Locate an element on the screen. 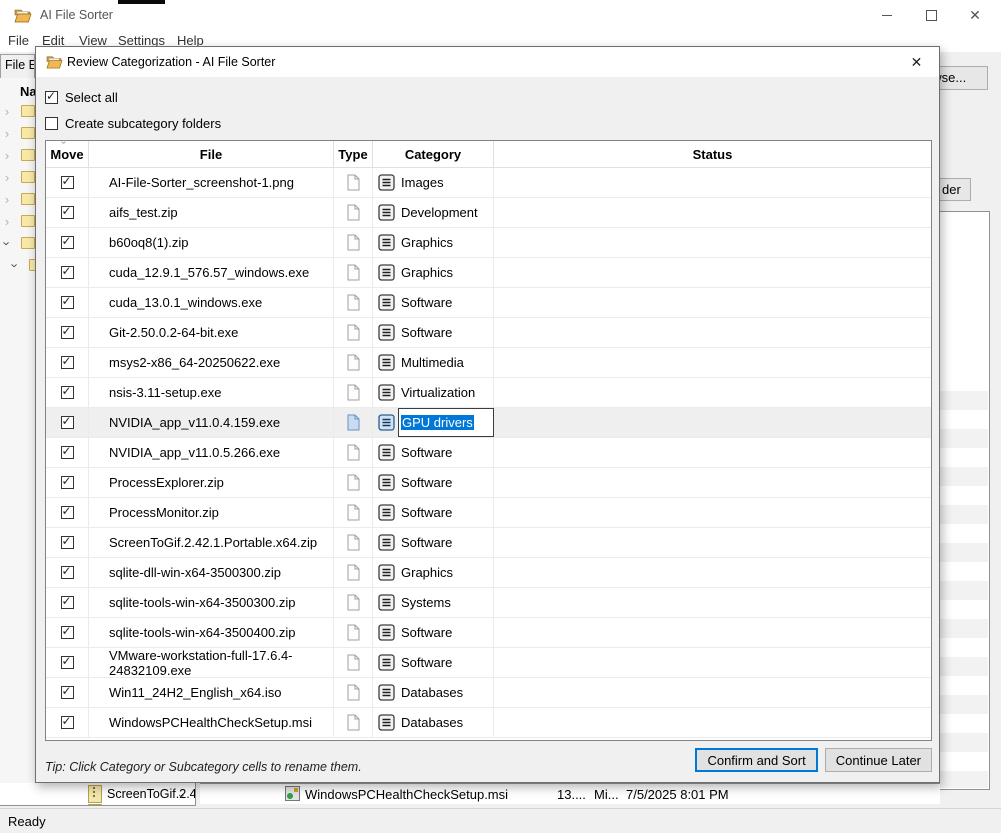 This screenshot has width=1001, height=833. table-row: ✓ sqlite-dll-win-x64-3500300.zip Graphics is located at coordinates (488, 573).